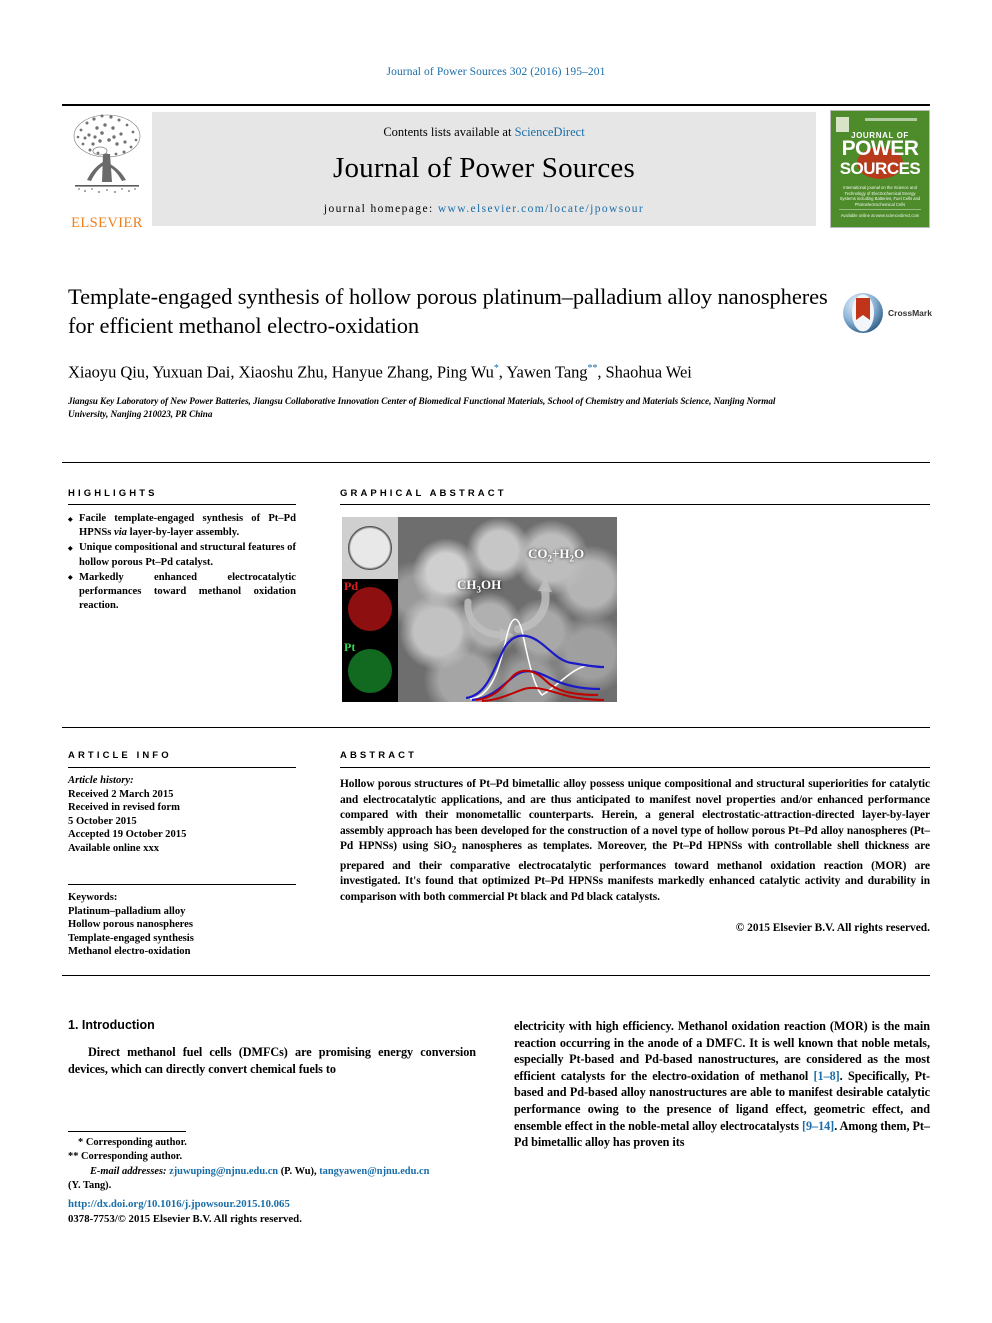 The height and width of the screenshot is (1323, 992). I want to click on graphical-abstract-heading-text: GRAPHICAL ABSTRACT, so click(423, 493).